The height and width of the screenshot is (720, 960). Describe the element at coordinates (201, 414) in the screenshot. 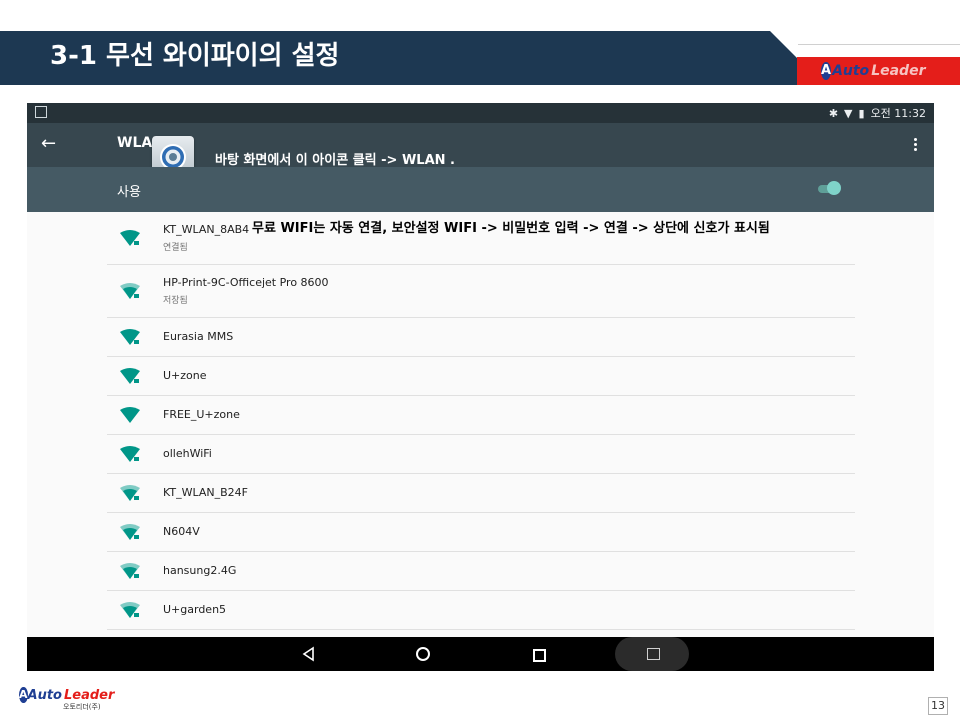

I see `network-ssid: FREE_U+zone` at that location.